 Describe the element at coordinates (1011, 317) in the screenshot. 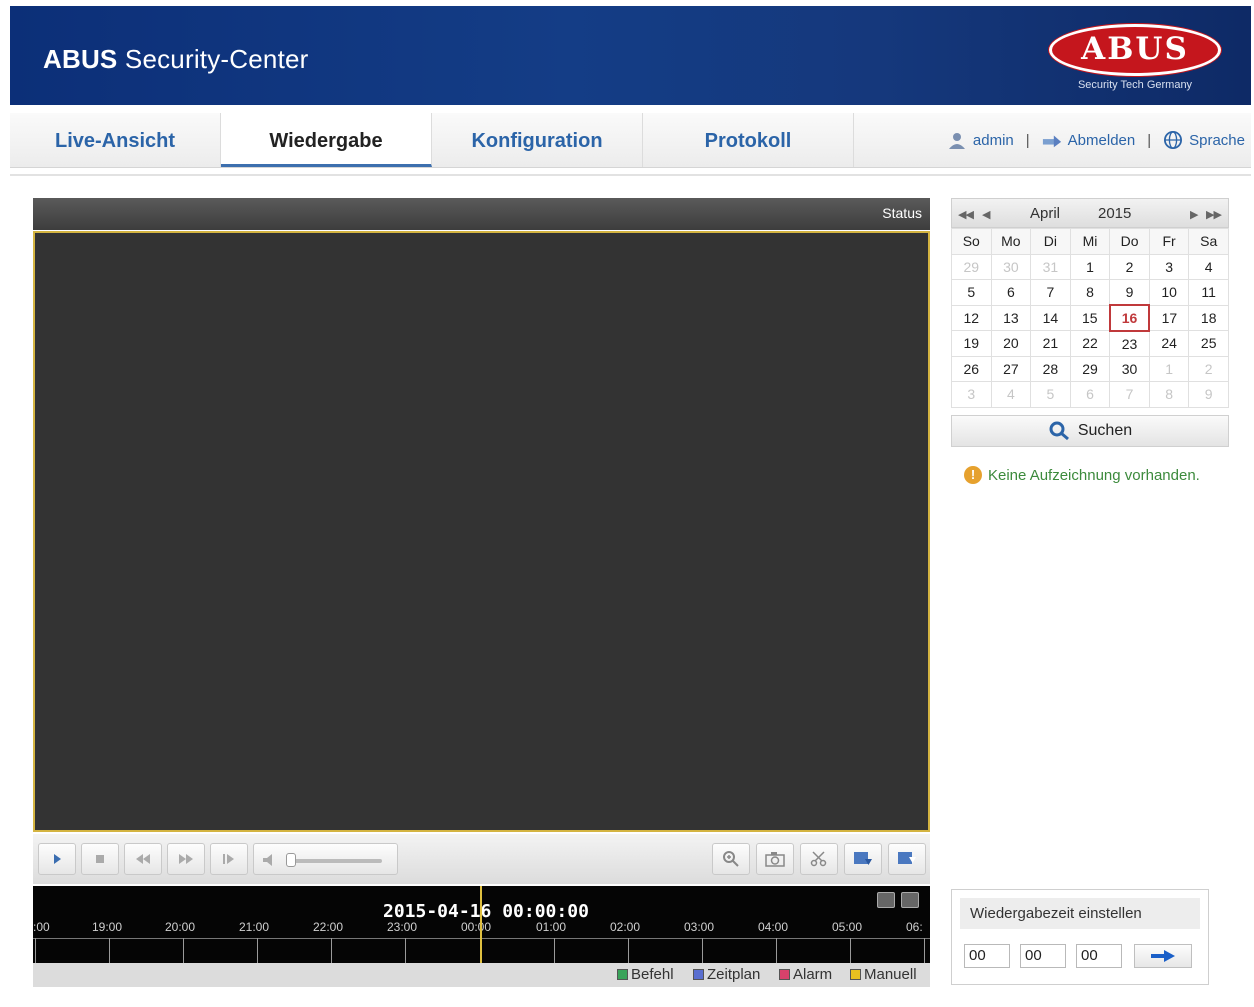

I see `calendar-day: 13` at that location.